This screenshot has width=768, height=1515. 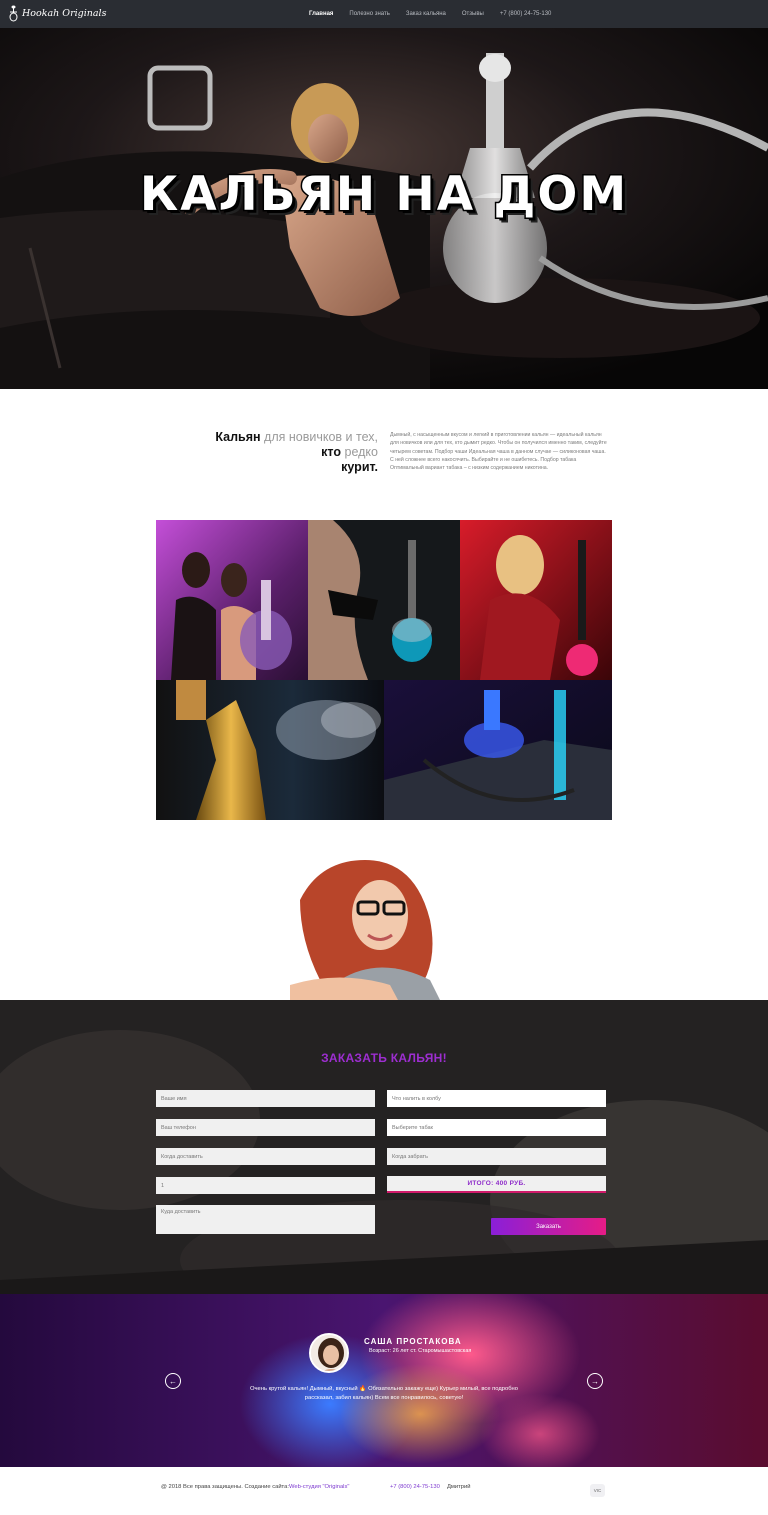 What do you see at coordinates (496, 1184) in the screenshot?
I see `order-total: ИТОГО: 400 РУБ.` at bounding box center [496, 1184].